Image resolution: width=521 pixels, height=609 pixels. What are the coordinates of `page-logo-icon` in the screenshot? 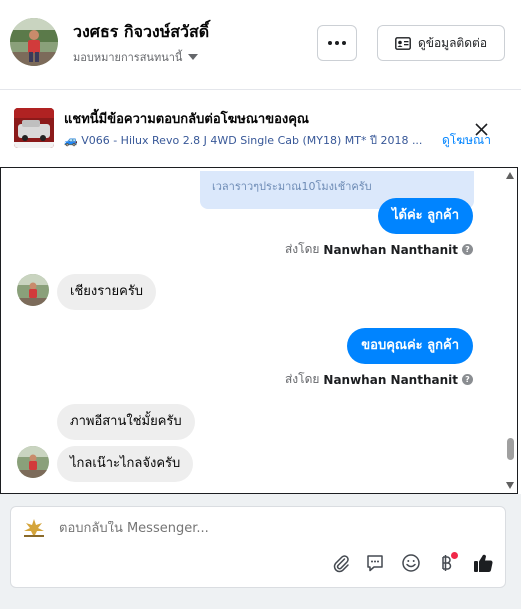 It's located at (34, 528).